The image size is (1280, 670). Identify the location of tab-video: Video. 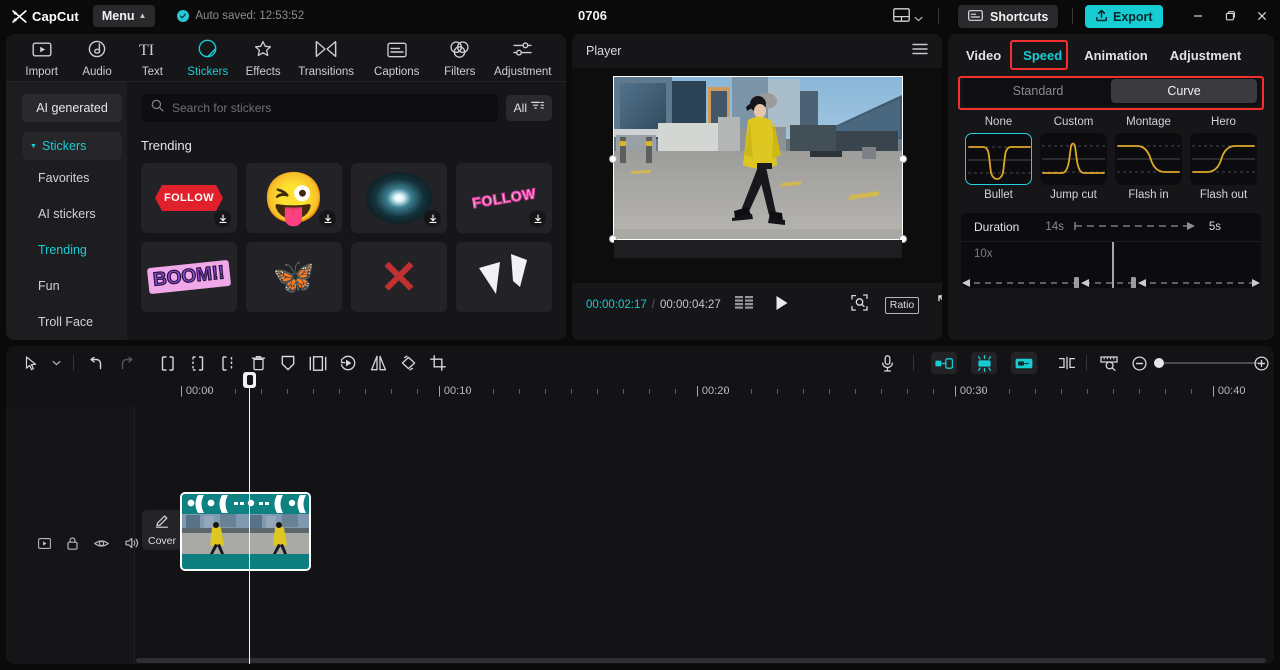
(983, 55).